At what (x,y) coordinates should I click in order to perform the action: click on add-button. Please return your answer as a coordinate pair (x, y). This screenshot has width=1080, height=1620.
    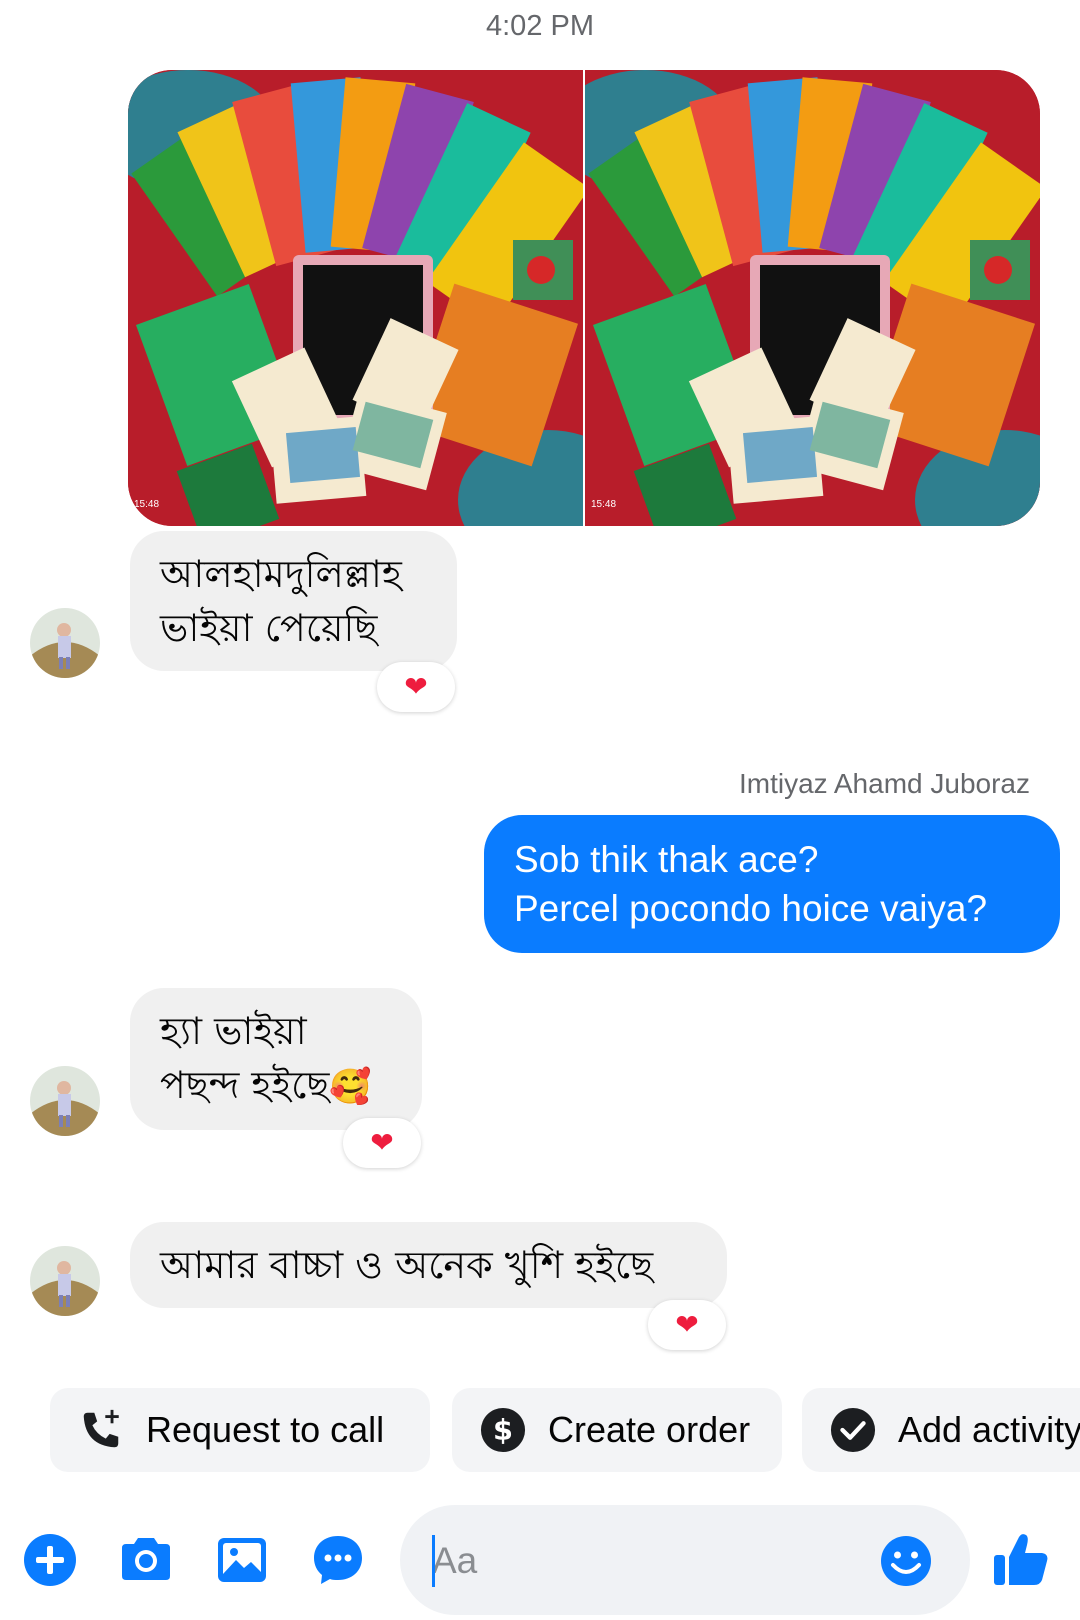
    Looking at the image, I should click on (50, 1560).